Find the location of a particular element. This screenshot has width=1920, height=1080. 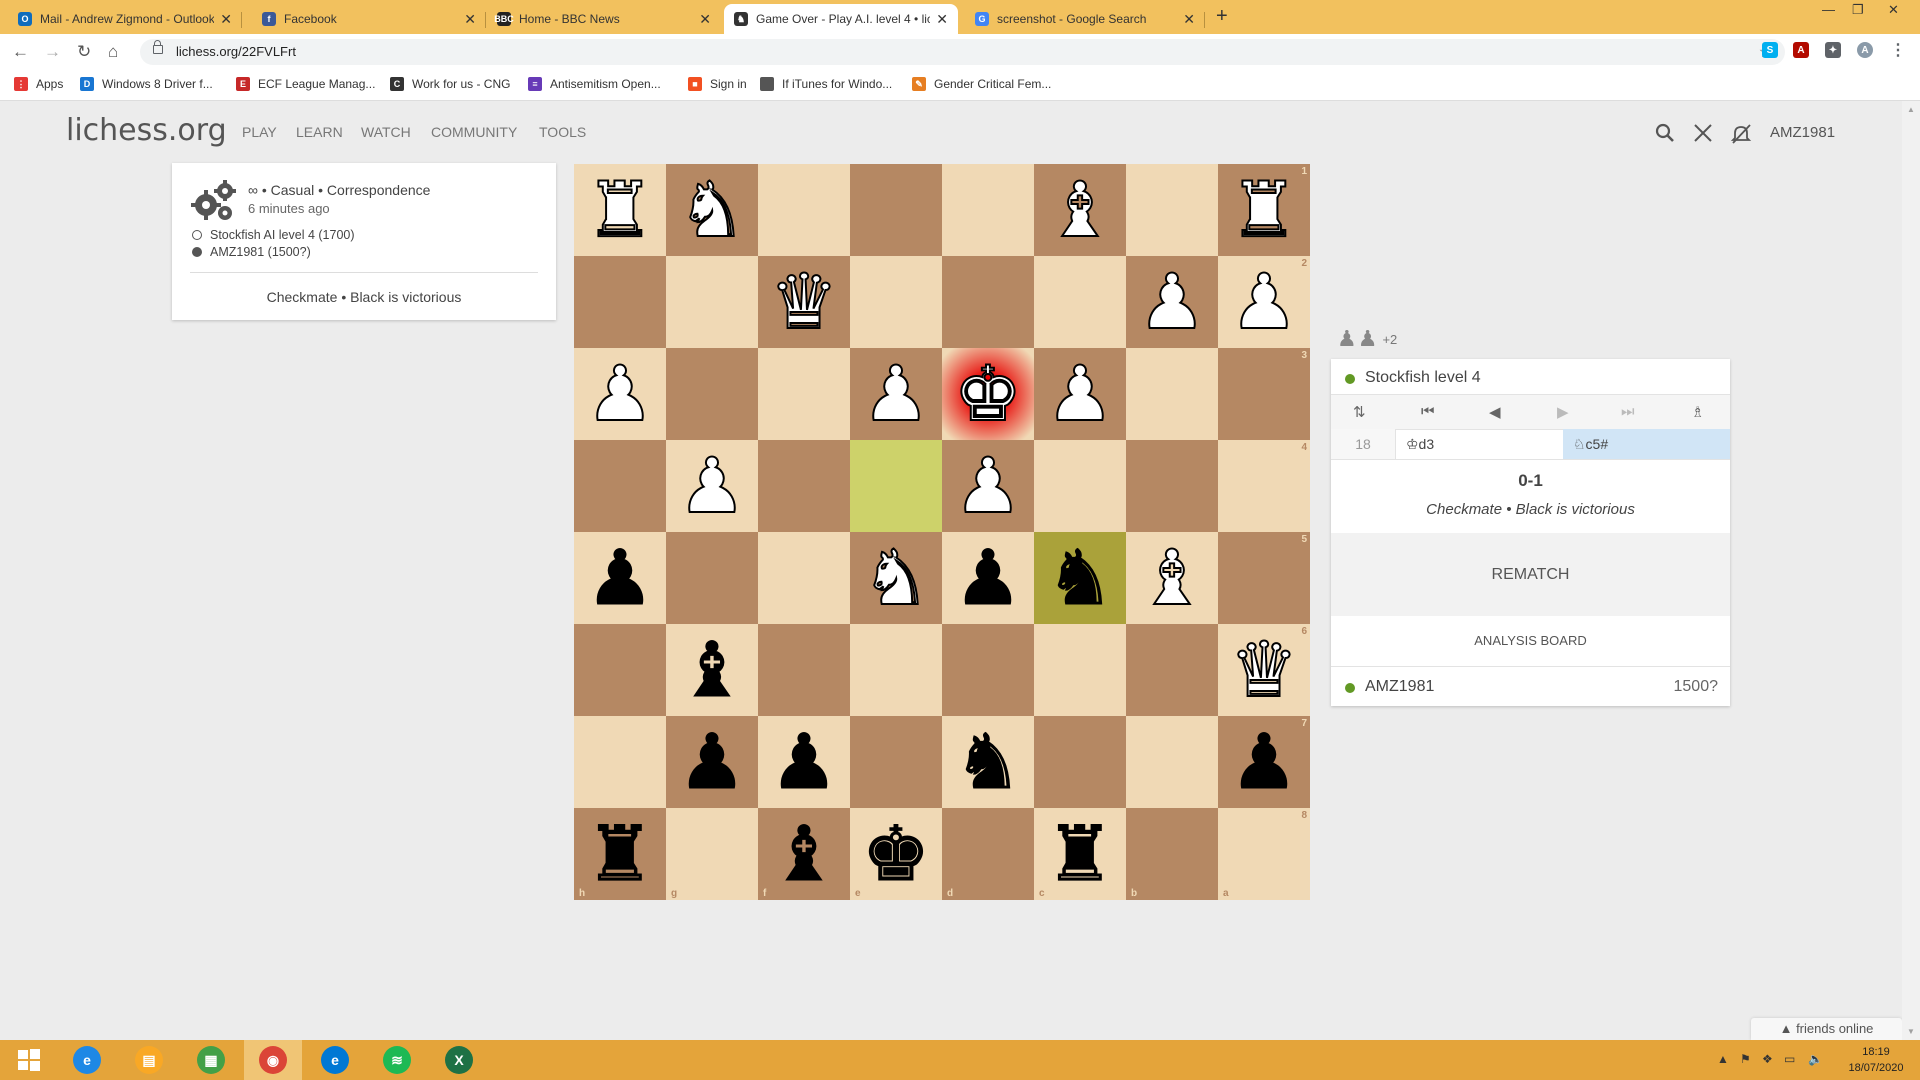

board-square-g4: ♟ is located at coordinates (712, 486).